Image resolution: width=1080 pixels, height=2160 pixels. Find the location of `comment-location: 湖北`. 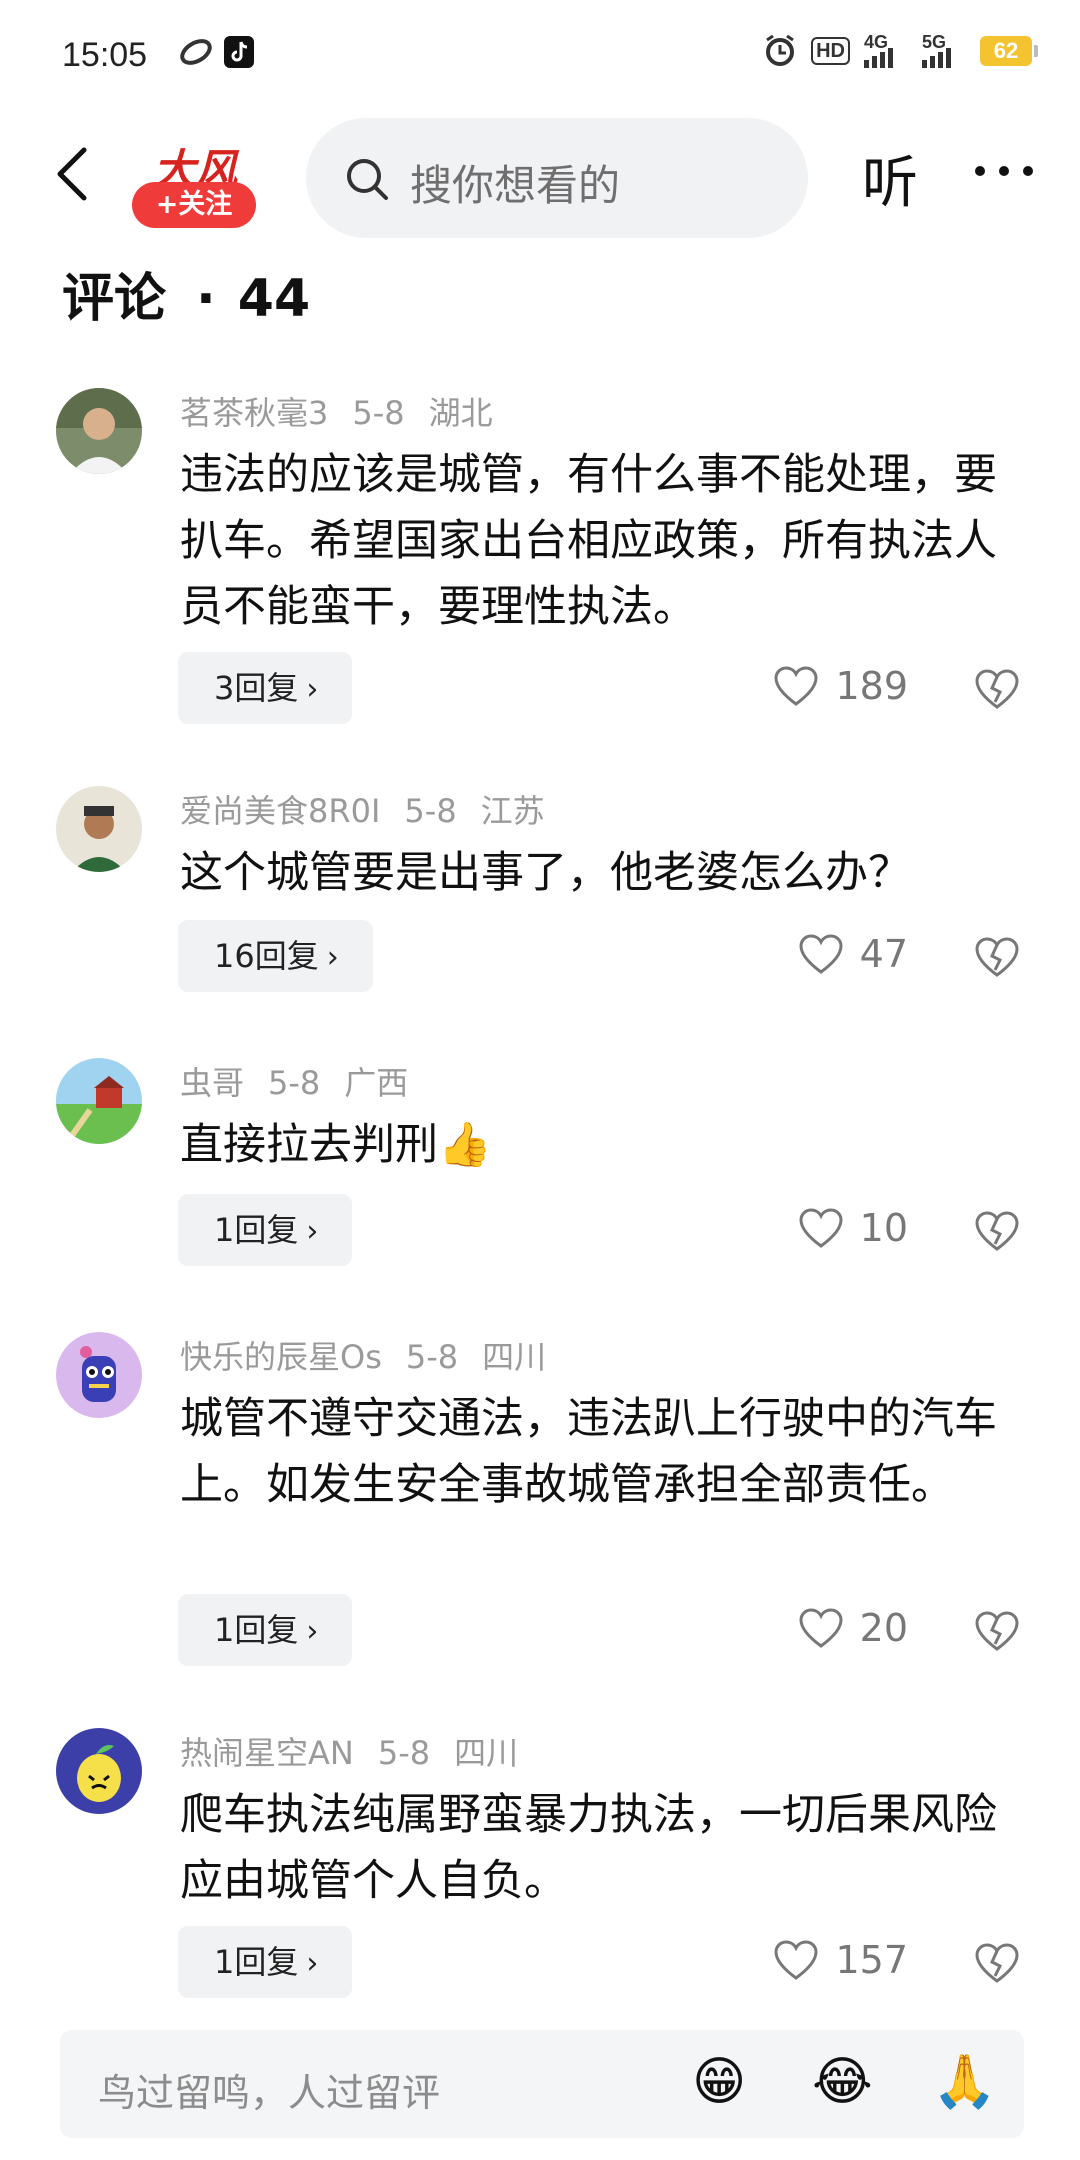

comment-location: 湖北 is located at coordinates (460, 413).